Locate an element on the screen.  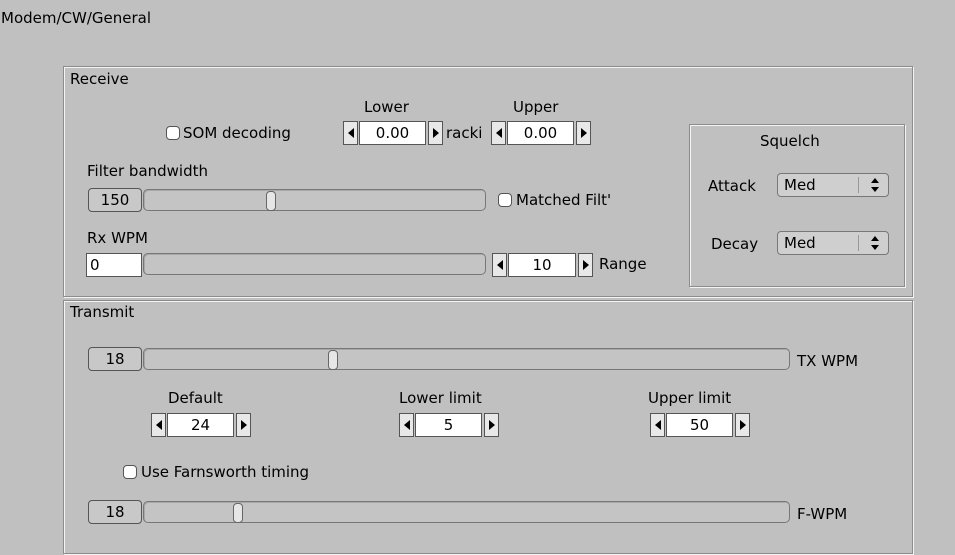
upper-limit-value-field: 50 is located at coordinates (699, 425).